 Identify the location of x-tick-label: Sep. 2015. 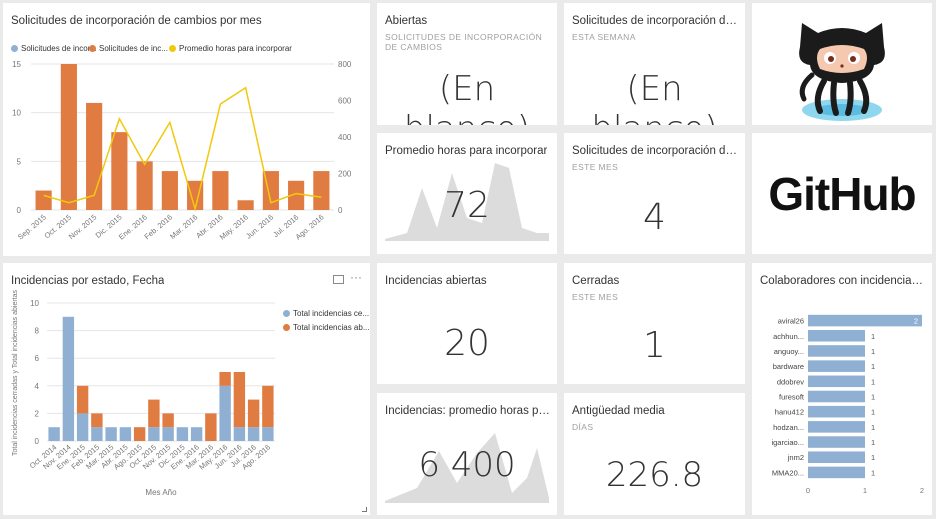
(32, 227).